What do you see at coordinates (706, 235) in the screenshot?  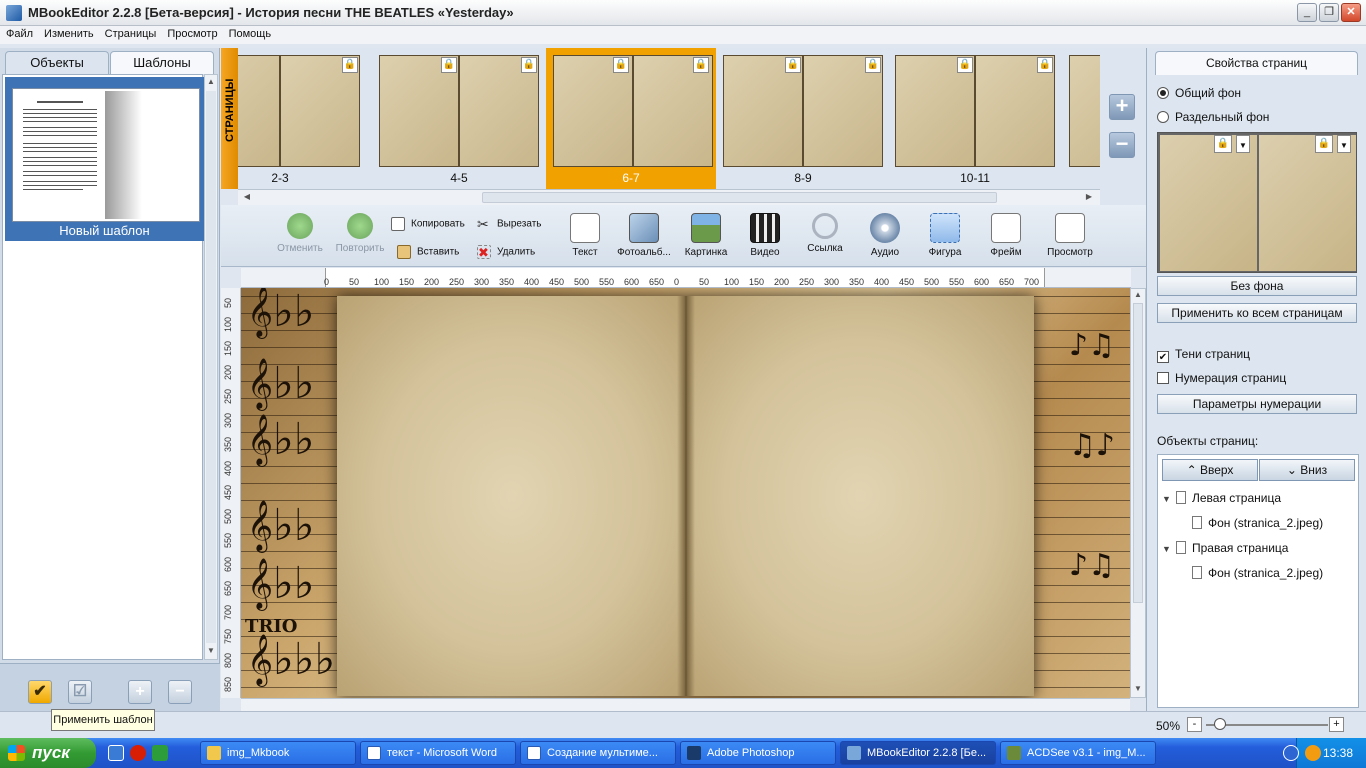 I see `picture-tool: Картинка` at bounding box center [706, 235].